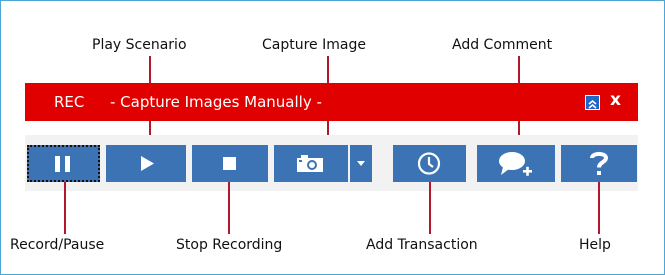 The height and width of the screenshot is (275, 665). I want to click on help-button, so click(599, 163).